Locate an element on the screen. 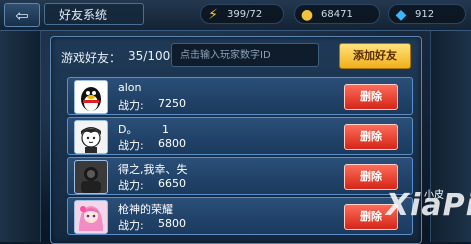 Image resolution: width=471 pixels, height=244 pixels. friend-name: alon is located at coordinates (130, 87).